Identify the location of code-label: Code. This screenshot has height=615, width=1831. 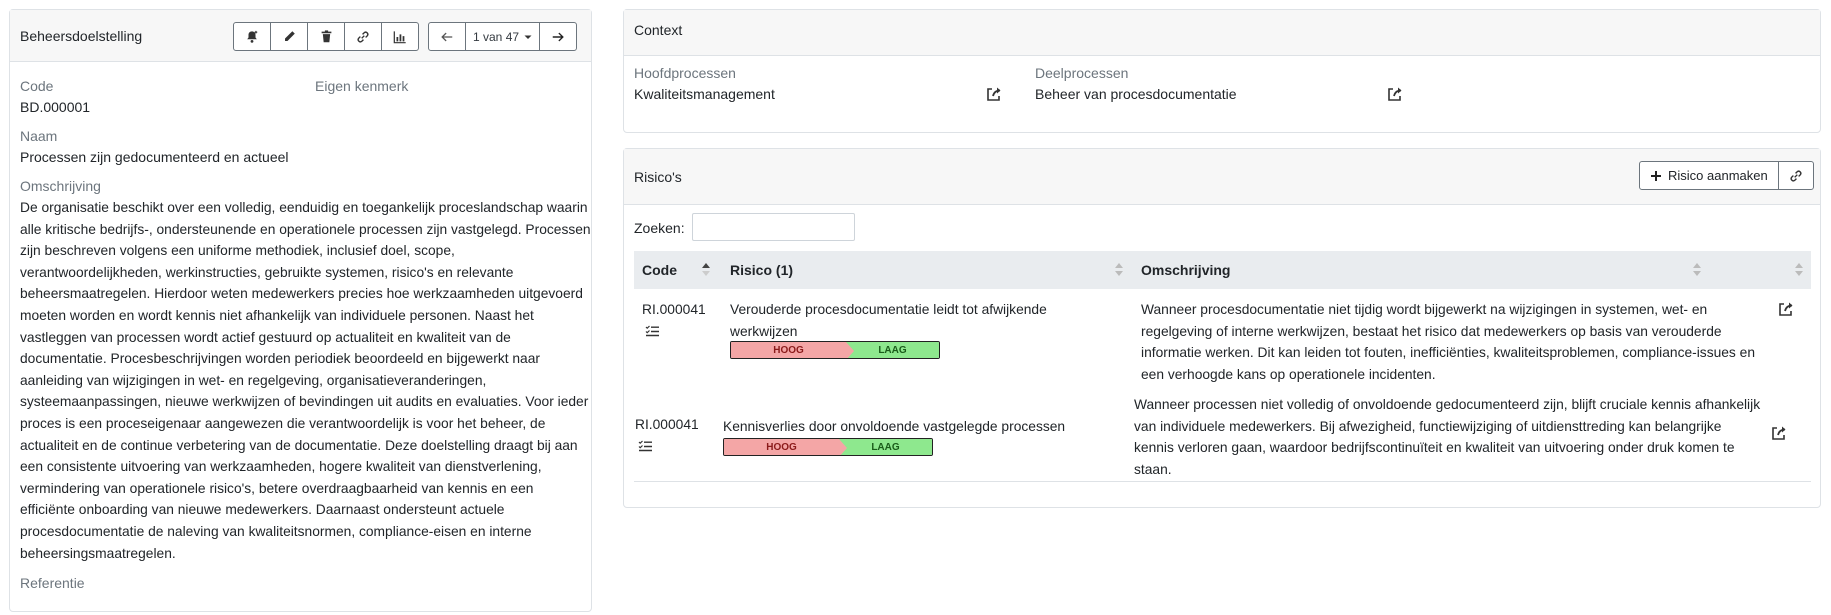
(37, 86).